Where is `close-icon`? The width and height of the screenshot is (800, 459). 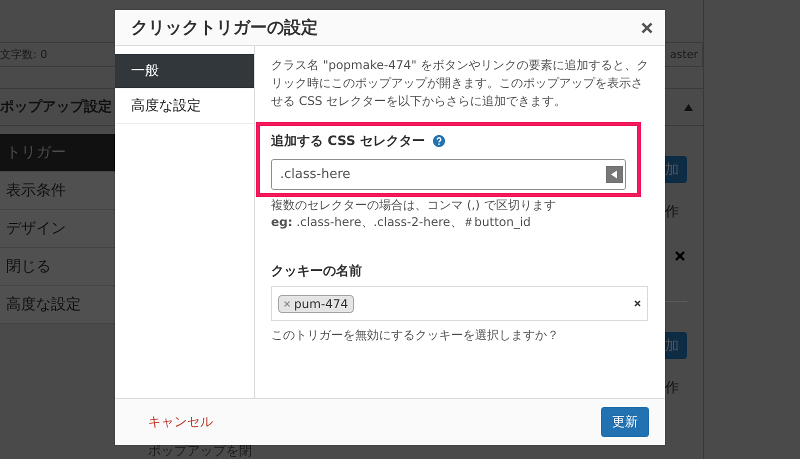 close-icon is located at coordinates (647, 28).